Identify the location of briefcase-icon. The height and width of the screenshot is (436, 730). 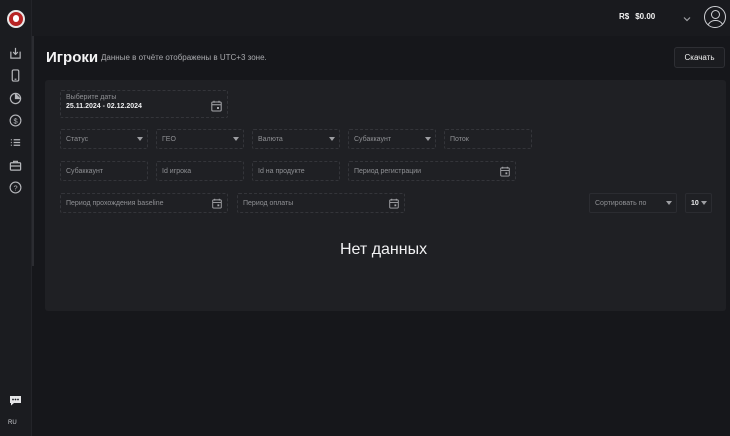
(15, 165).